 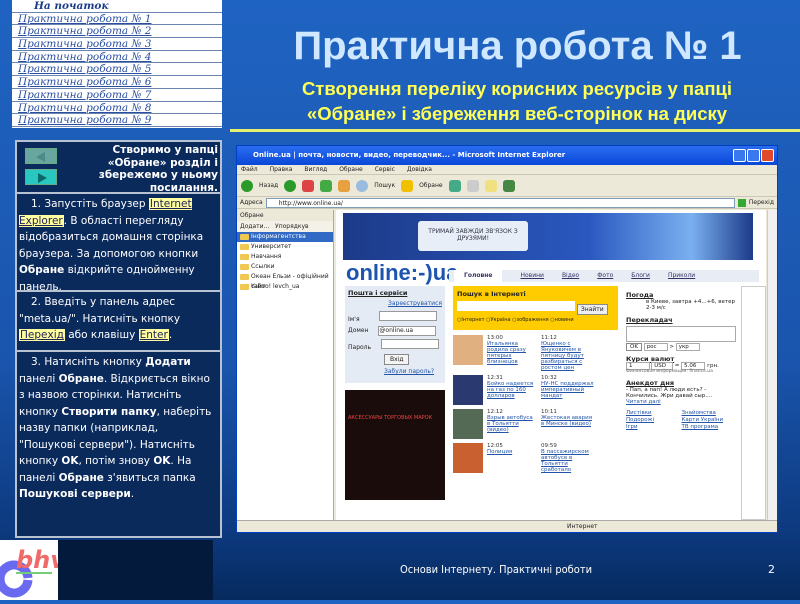 What do you see at coordinates (41, 156) in the screenshot?
I see `prev-button` at bounding box center [41, 156].